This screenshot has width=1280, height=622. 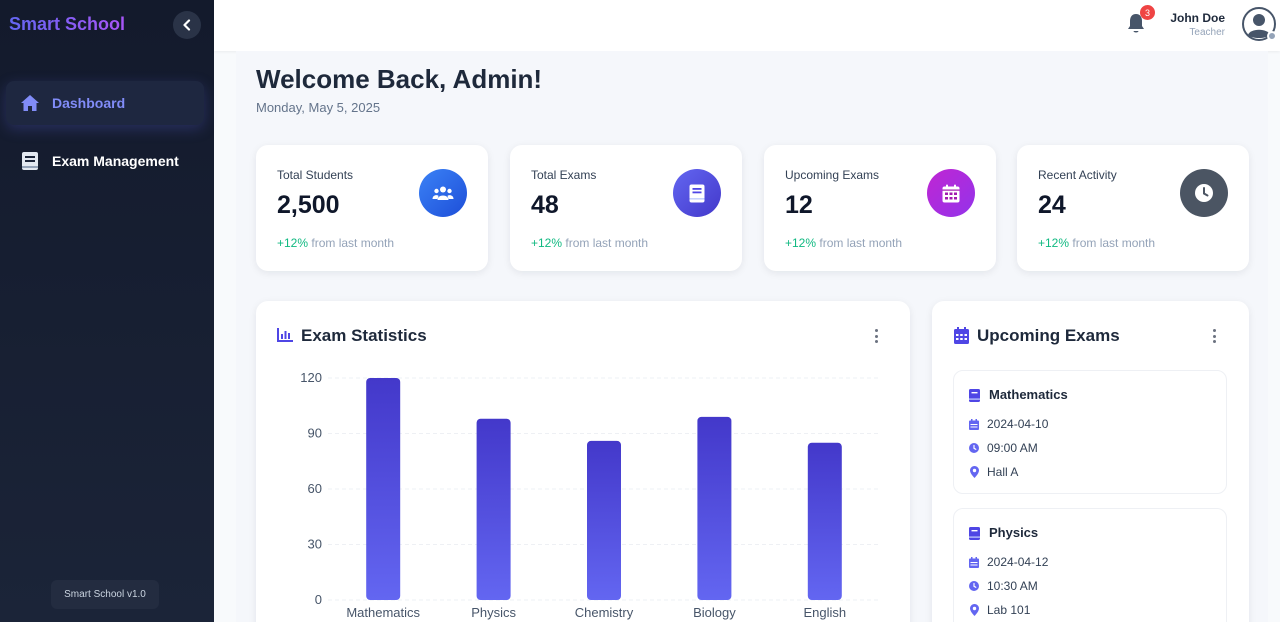 I want to click on sidebar-item-exam-management: Exam Management, so click(x=105, y=161).